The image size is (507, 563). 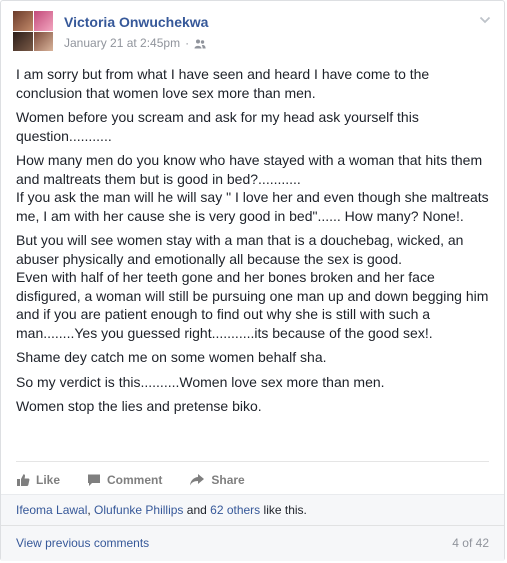 I want to click on comments-count: 4 of 42, so click(x=470, y=543).